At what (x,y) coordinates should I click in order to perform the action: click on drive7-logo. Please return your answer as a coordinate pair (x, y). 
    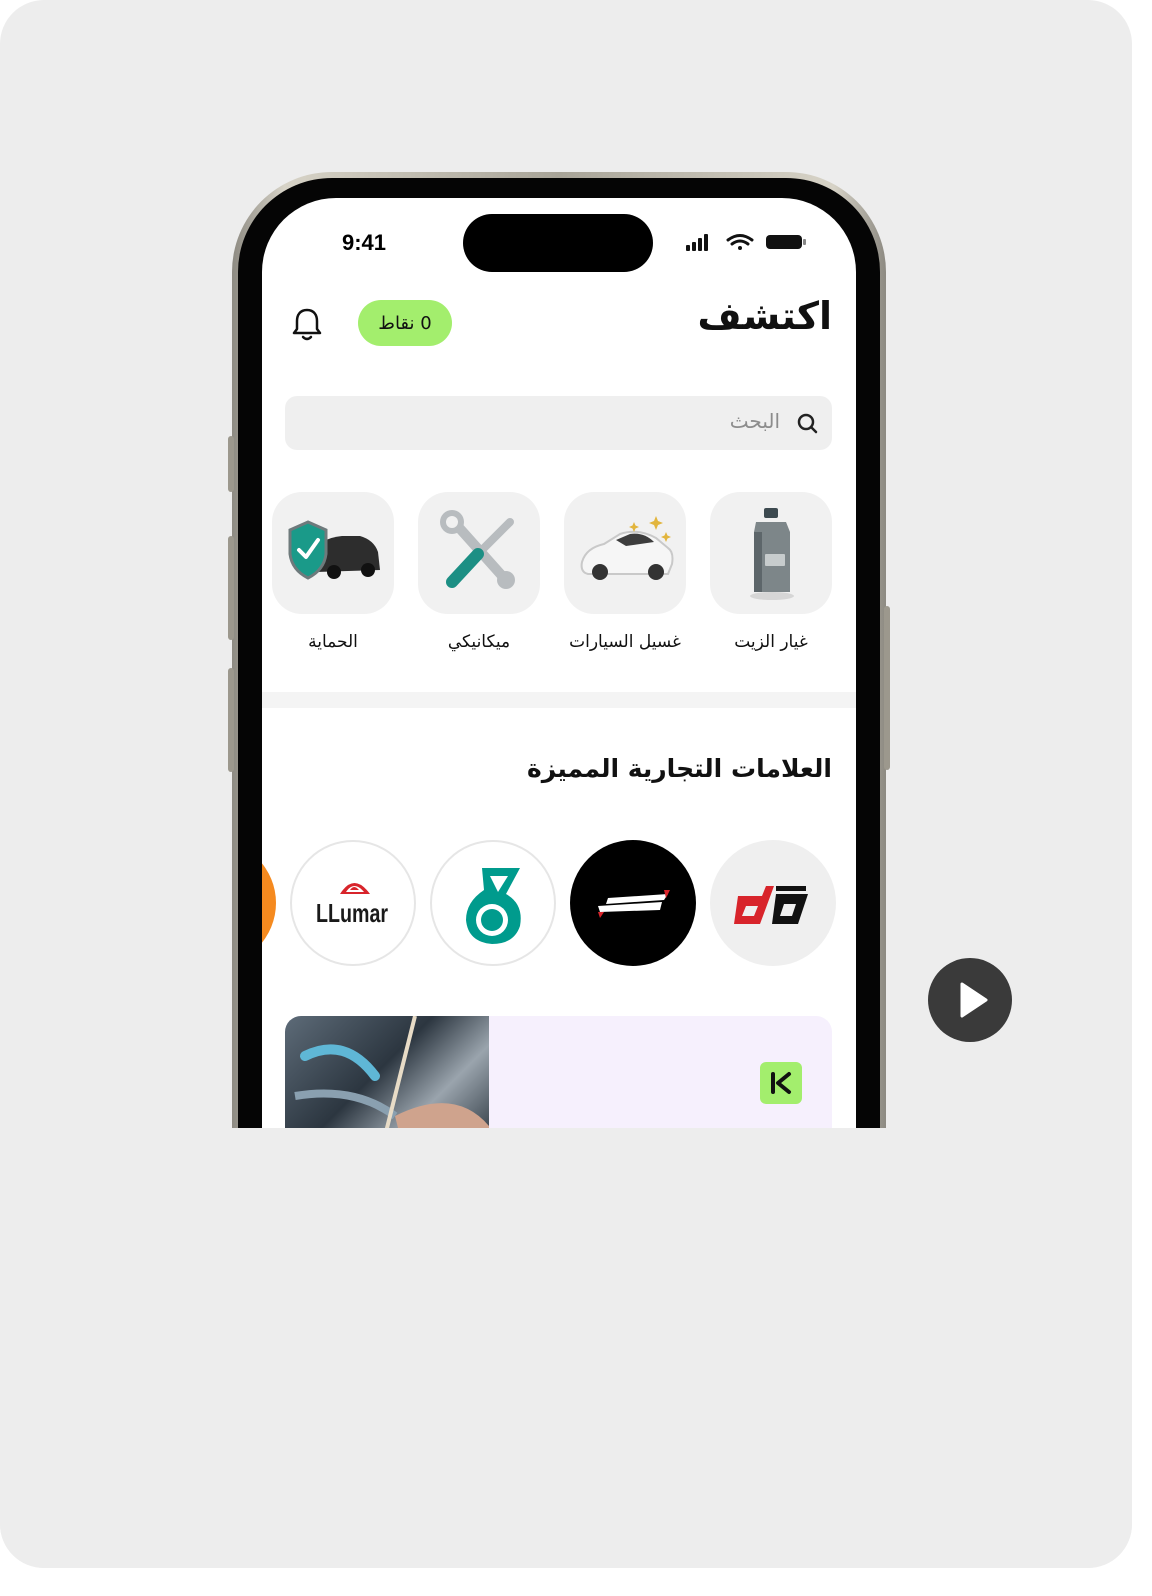
    Looking at the image, I should click on (634, 904).